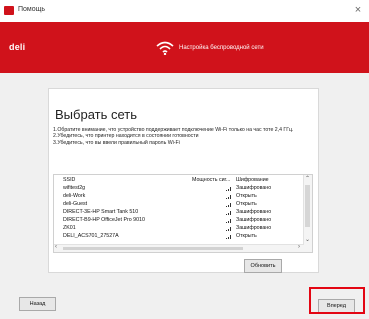 This screenshot has width=369, height=319. Describe the element at coordinates (263, 266) in the screenshot. I see `refresh-button: Обновить` at that location.